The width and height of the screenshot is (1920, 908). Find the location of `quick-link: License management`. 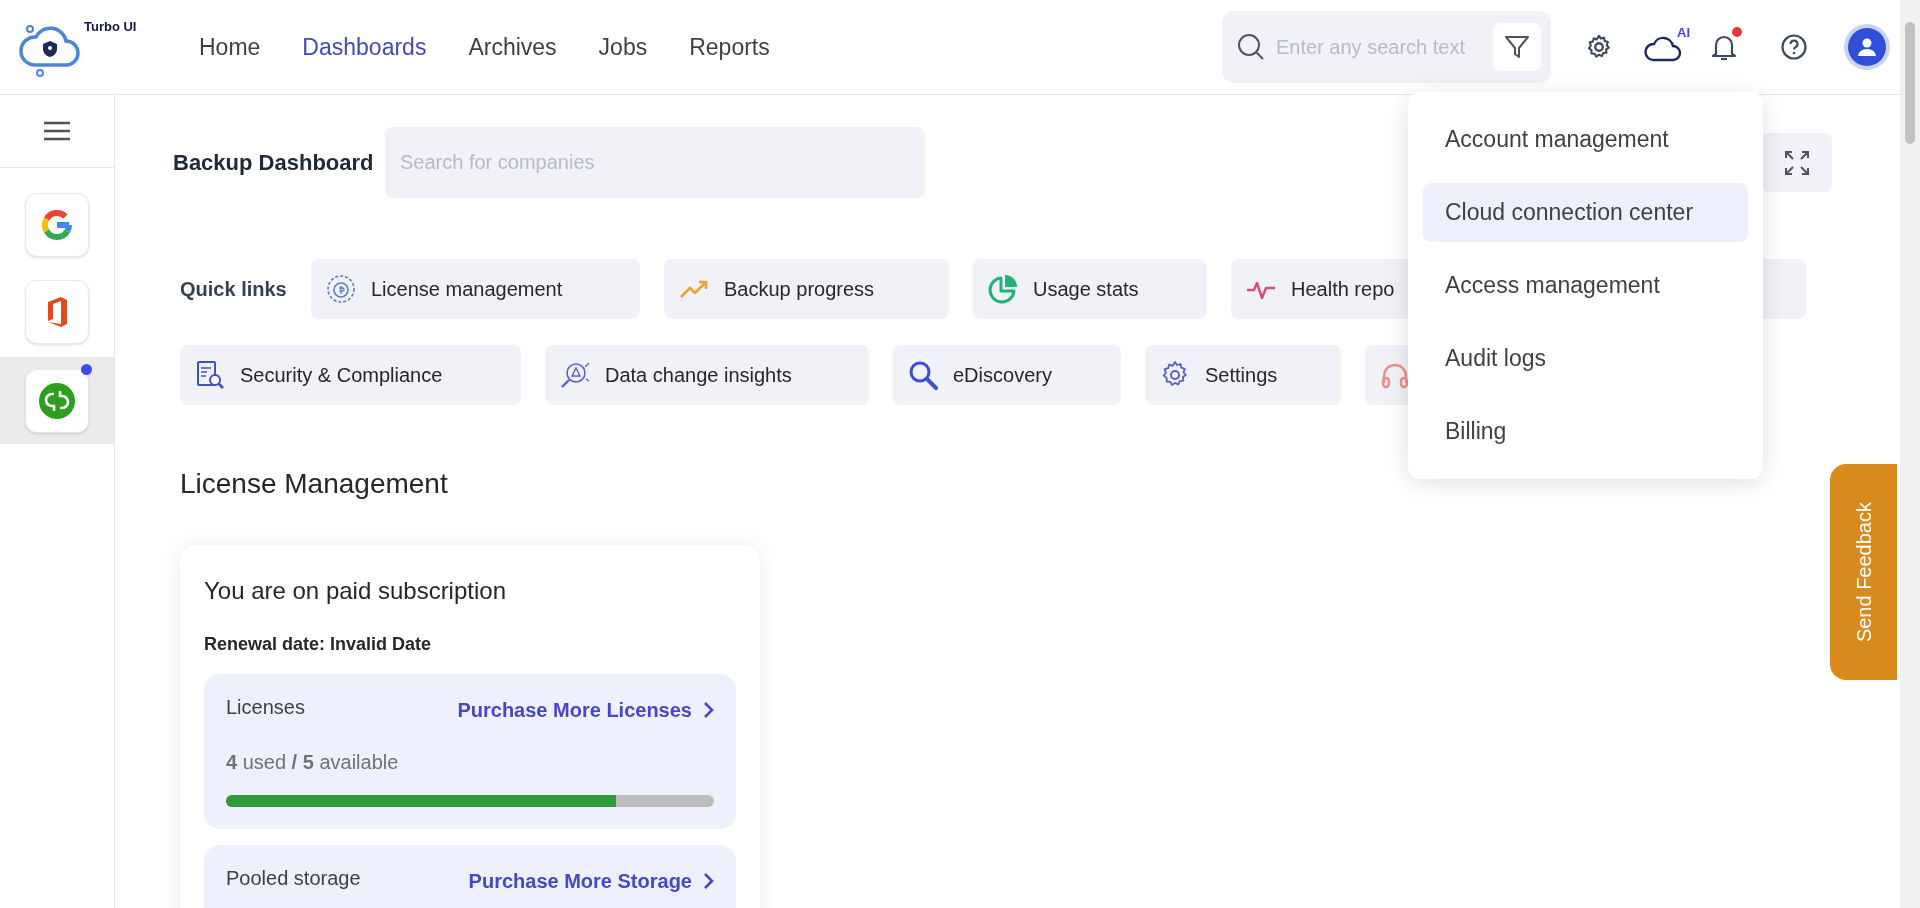

quick-link: License management is located at coordinates (475, 289).